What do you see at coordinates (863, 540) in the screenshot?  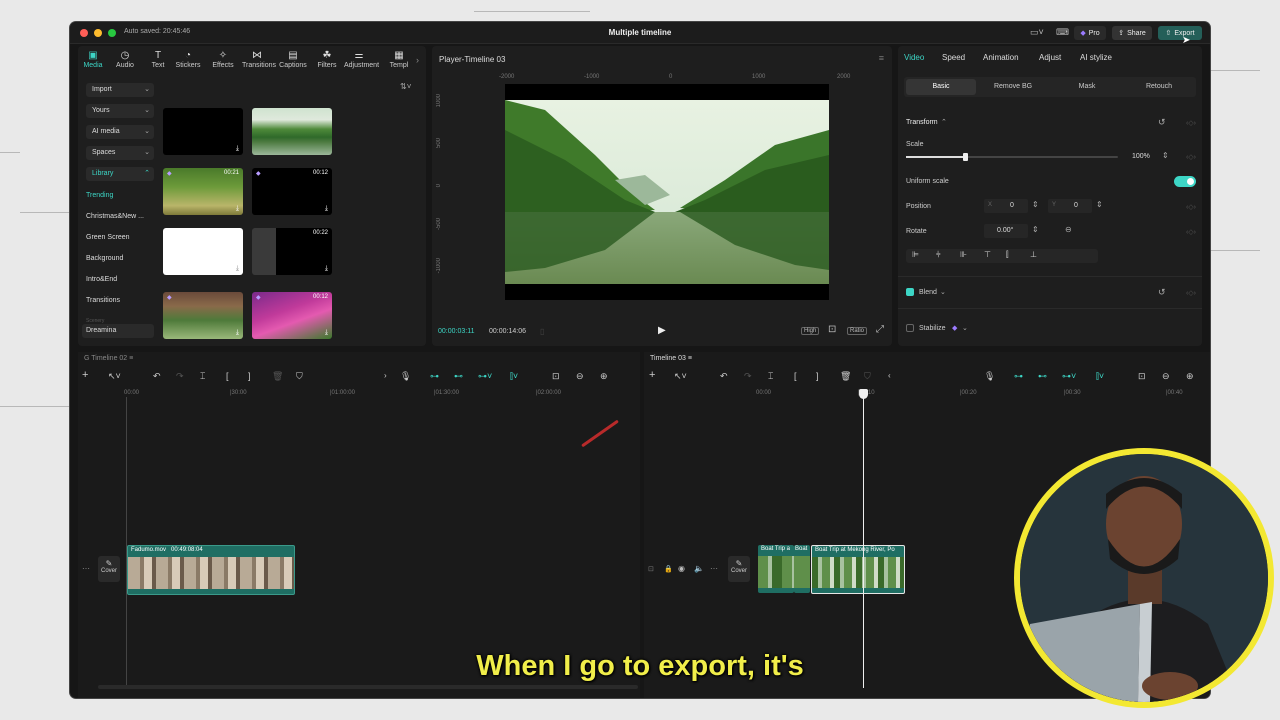 I see `playhead-line` at bounding box center [863, 540].